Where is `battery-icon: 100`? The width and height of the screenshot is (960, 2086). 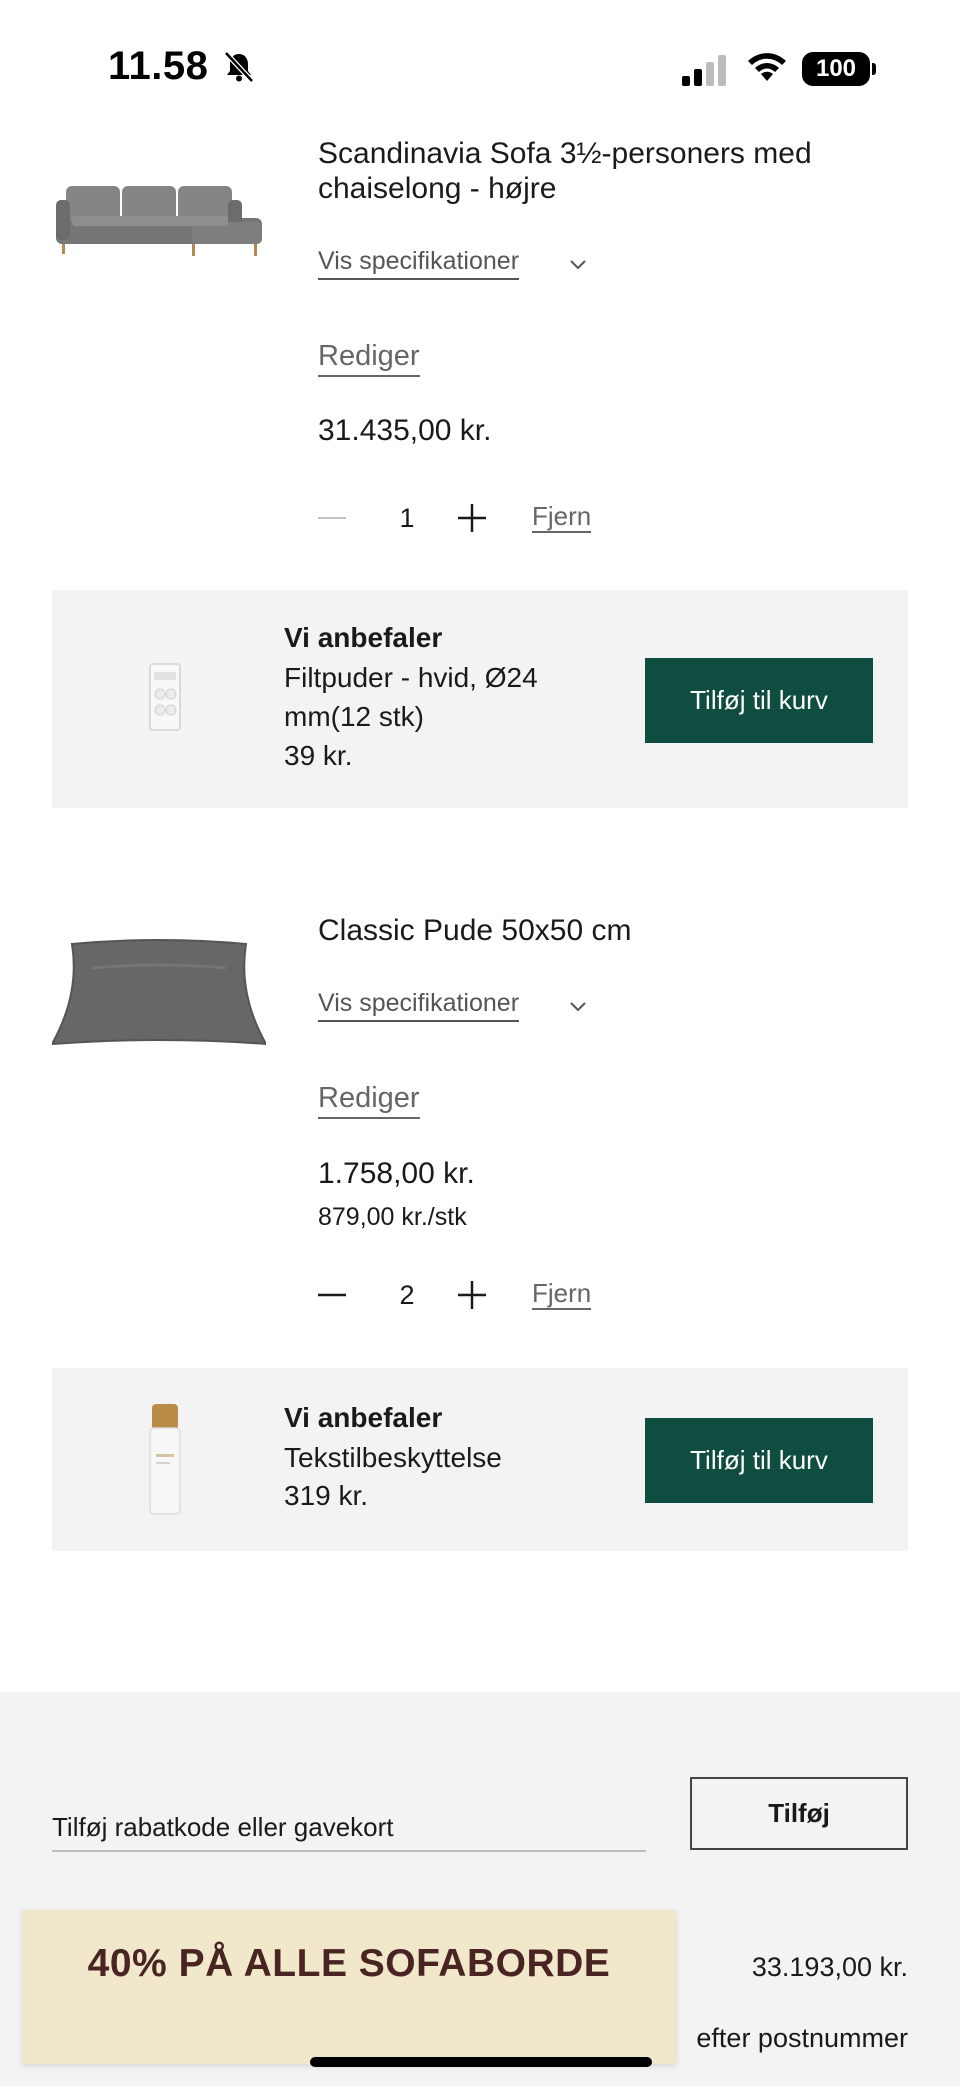
battery-icon: 100 is located at coordinates (839, 69).